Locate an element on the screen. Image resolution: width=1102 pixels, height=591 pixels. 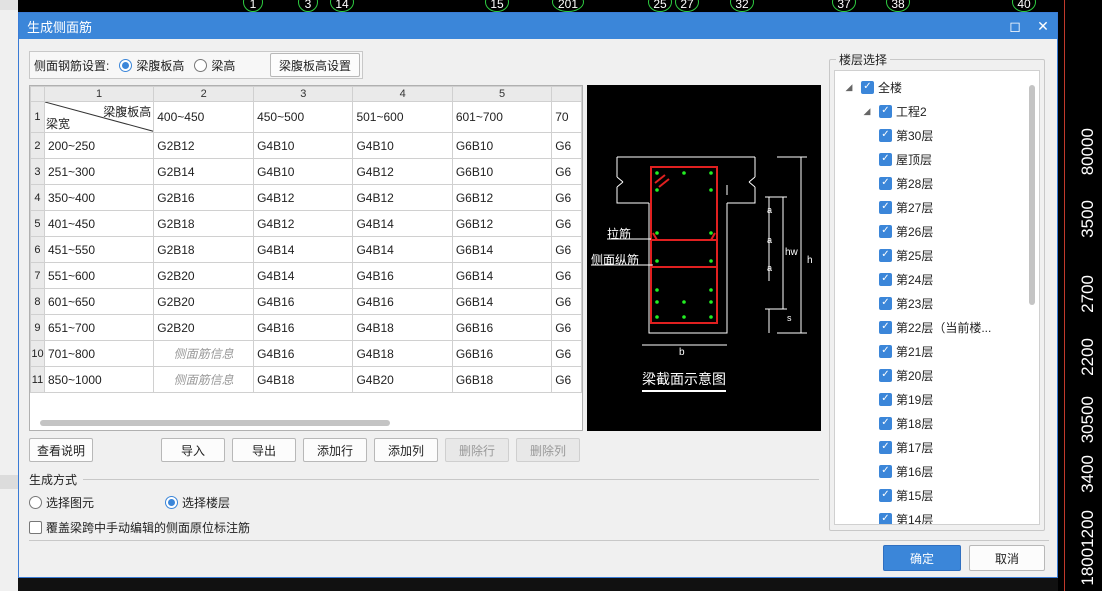
row-number: 2 is located at coordinates (37, 145).